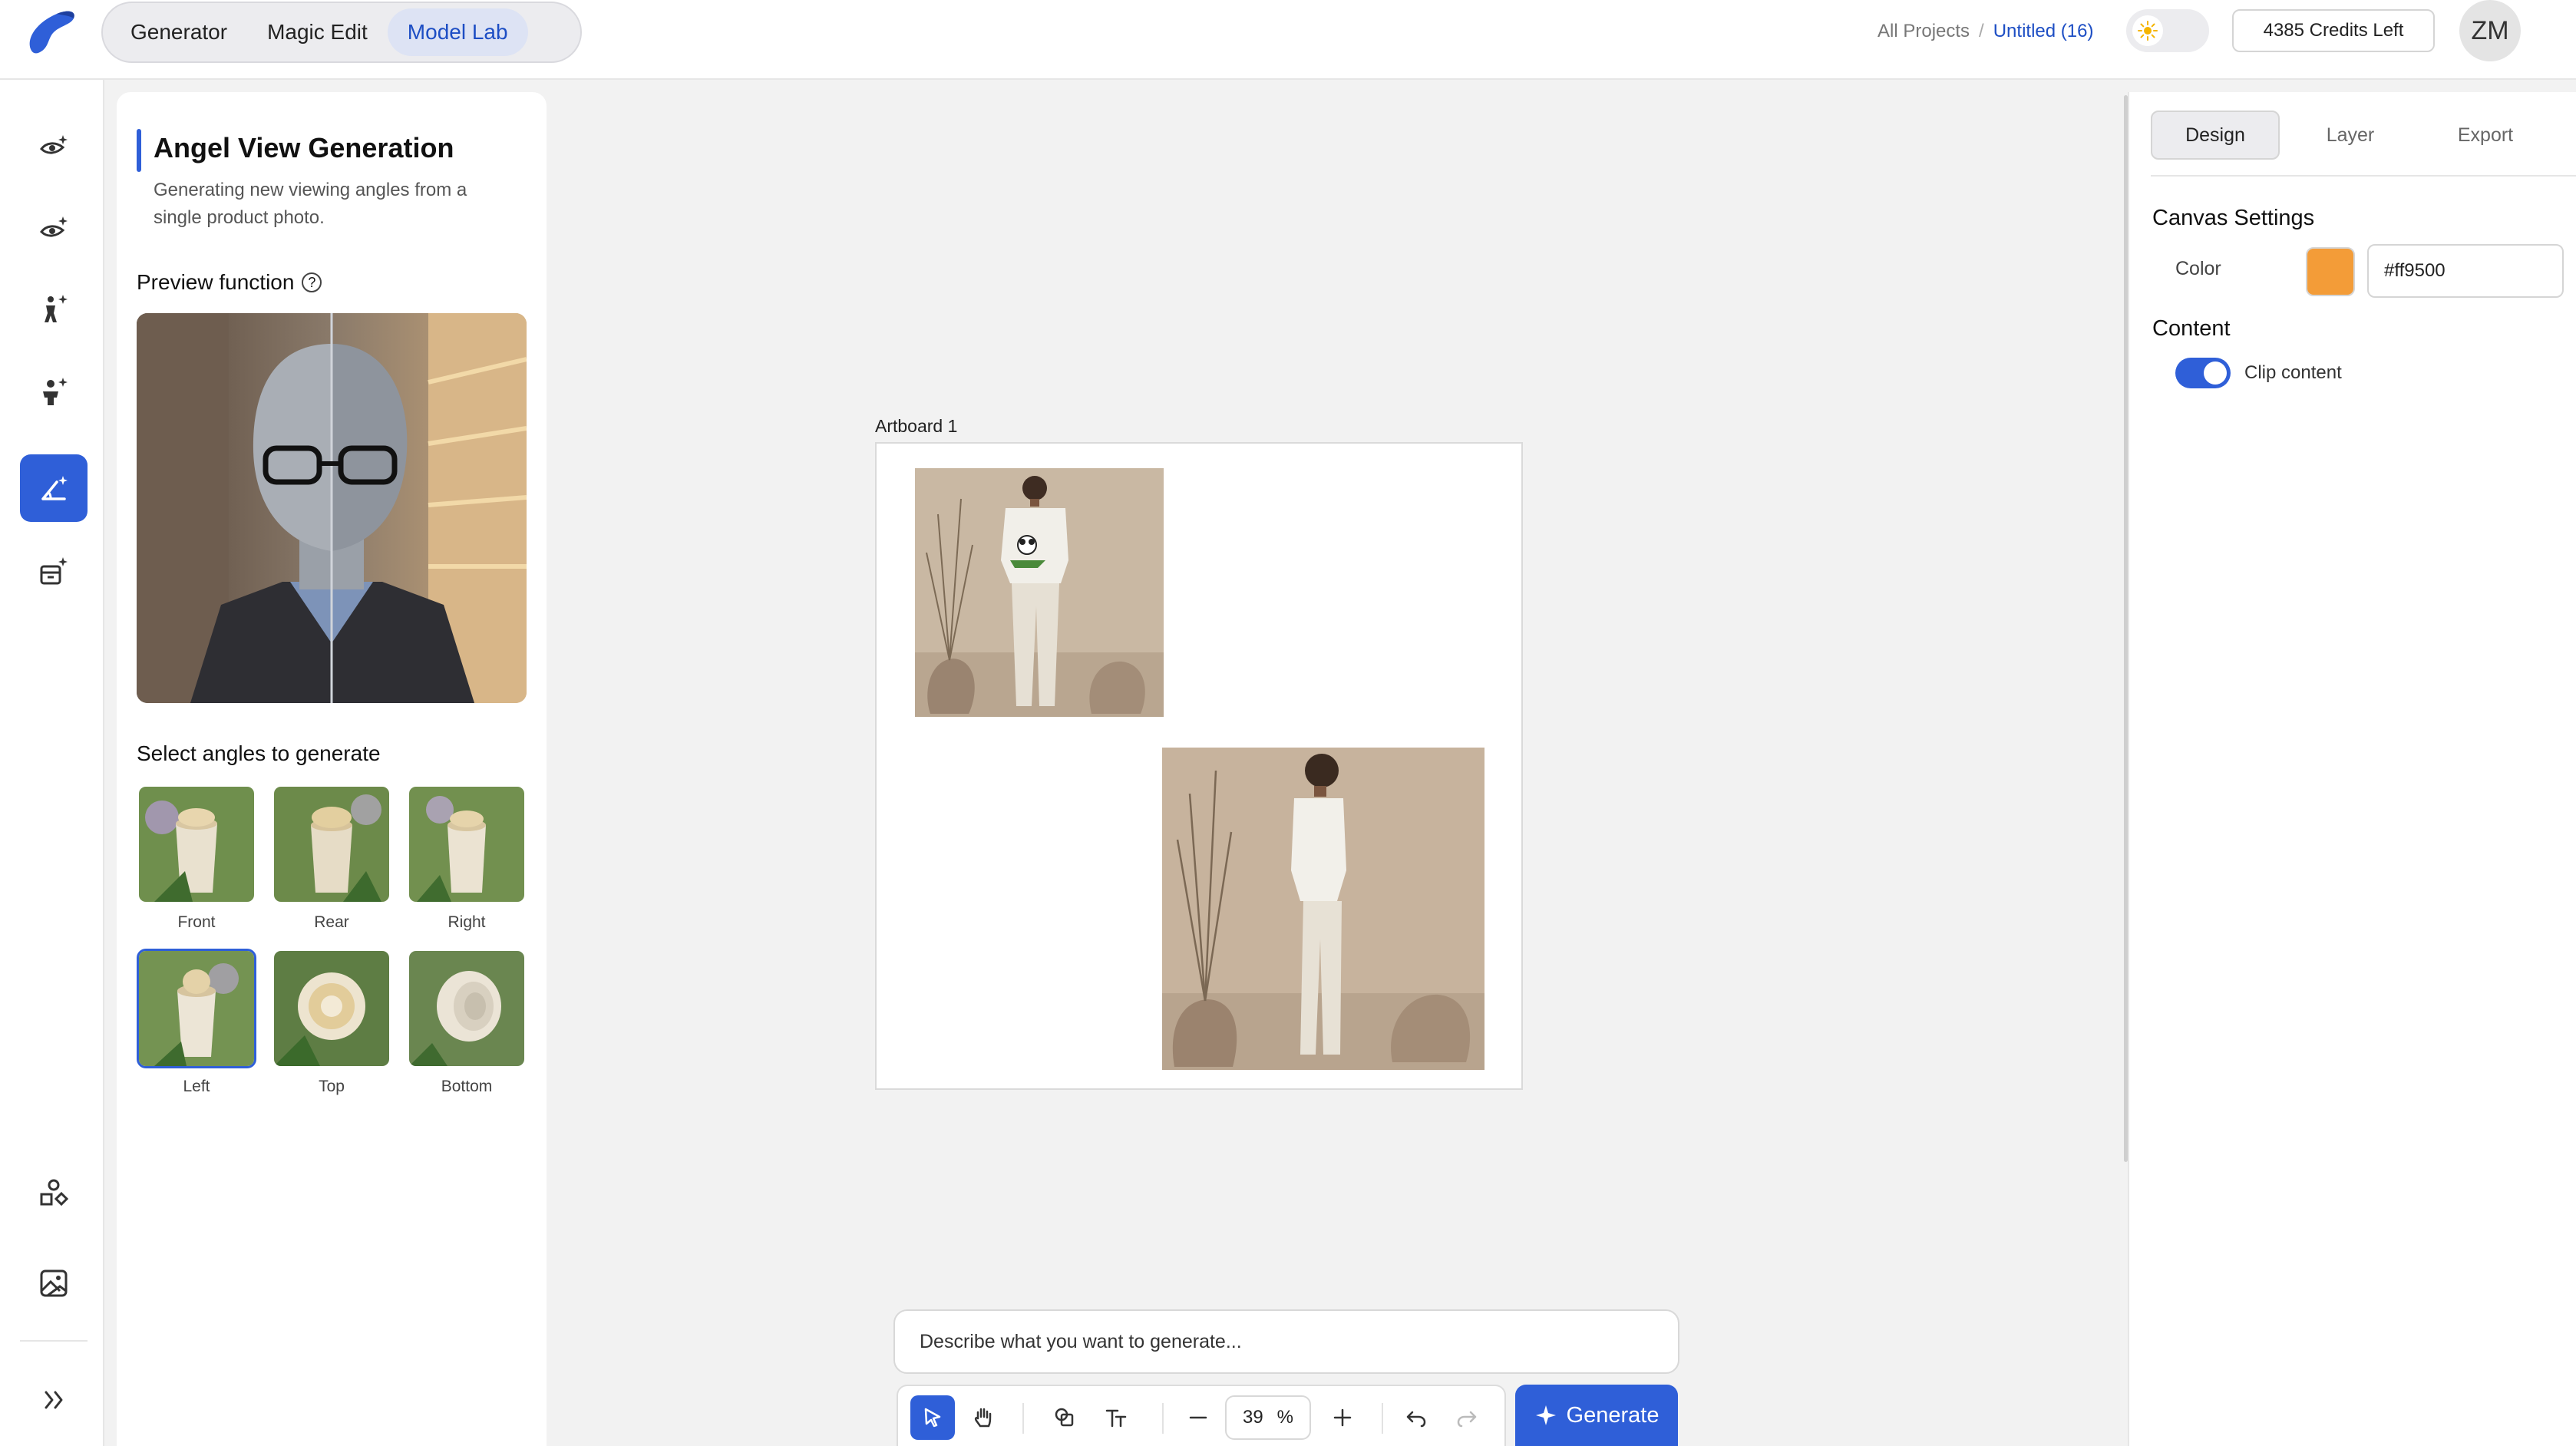 Image resolution: width=2576 pixels, height=1446 pixels. Describe the element at coordinates (216, 282) in the screenshot. I see `preview-label: Preview function` at that location.